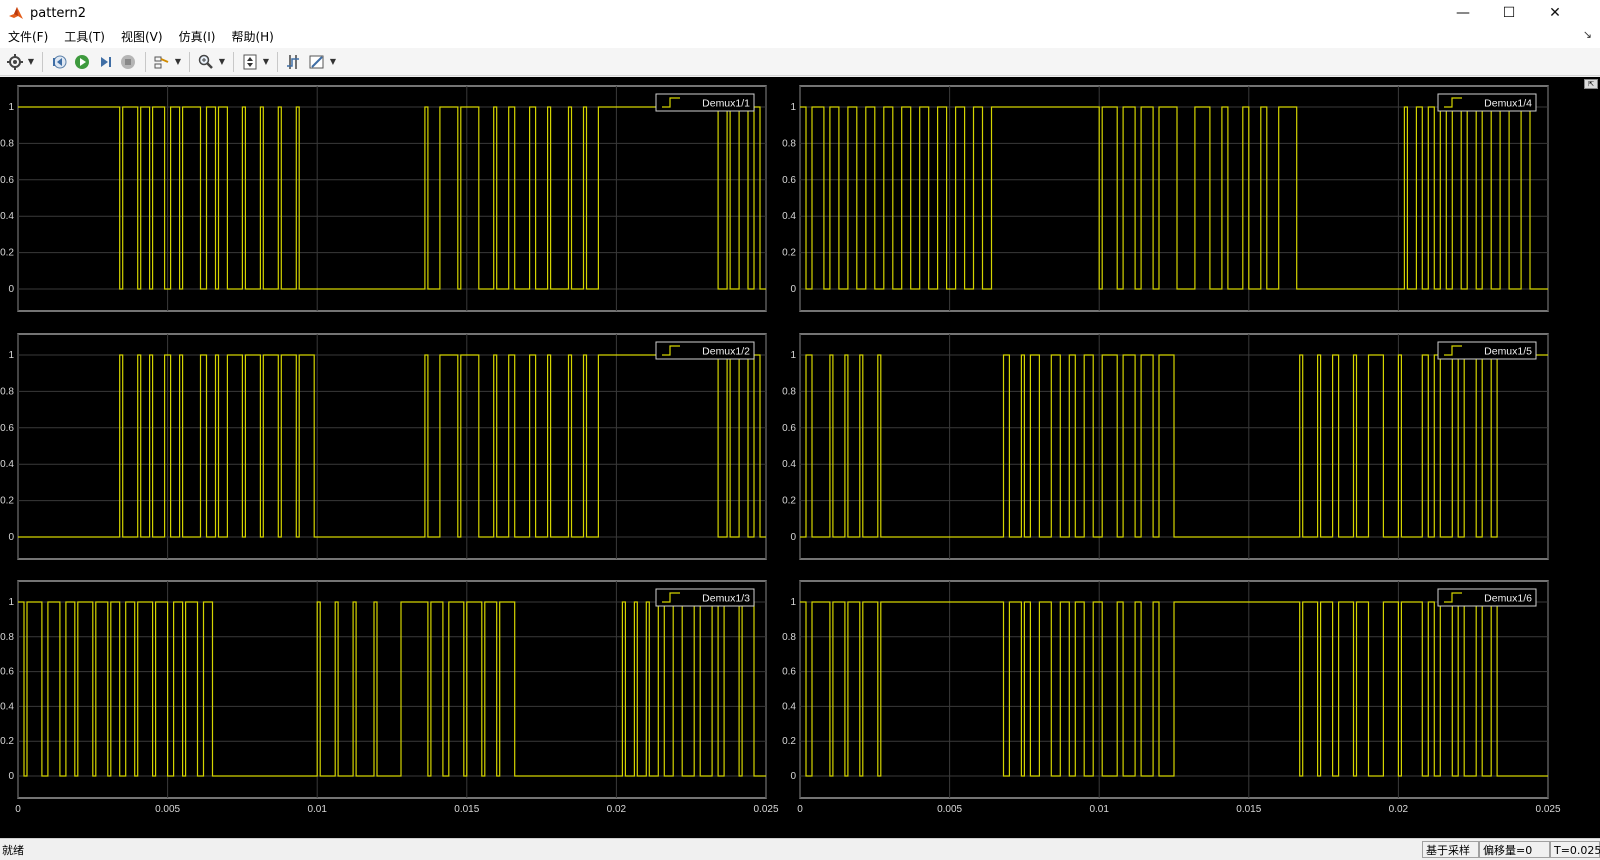 The image size is (1600, 860). What do you see at coordinates (222, 62) in the screenshot?
I see `zoom-dropdown-icon: ▼` at bounding box center [222, 62].